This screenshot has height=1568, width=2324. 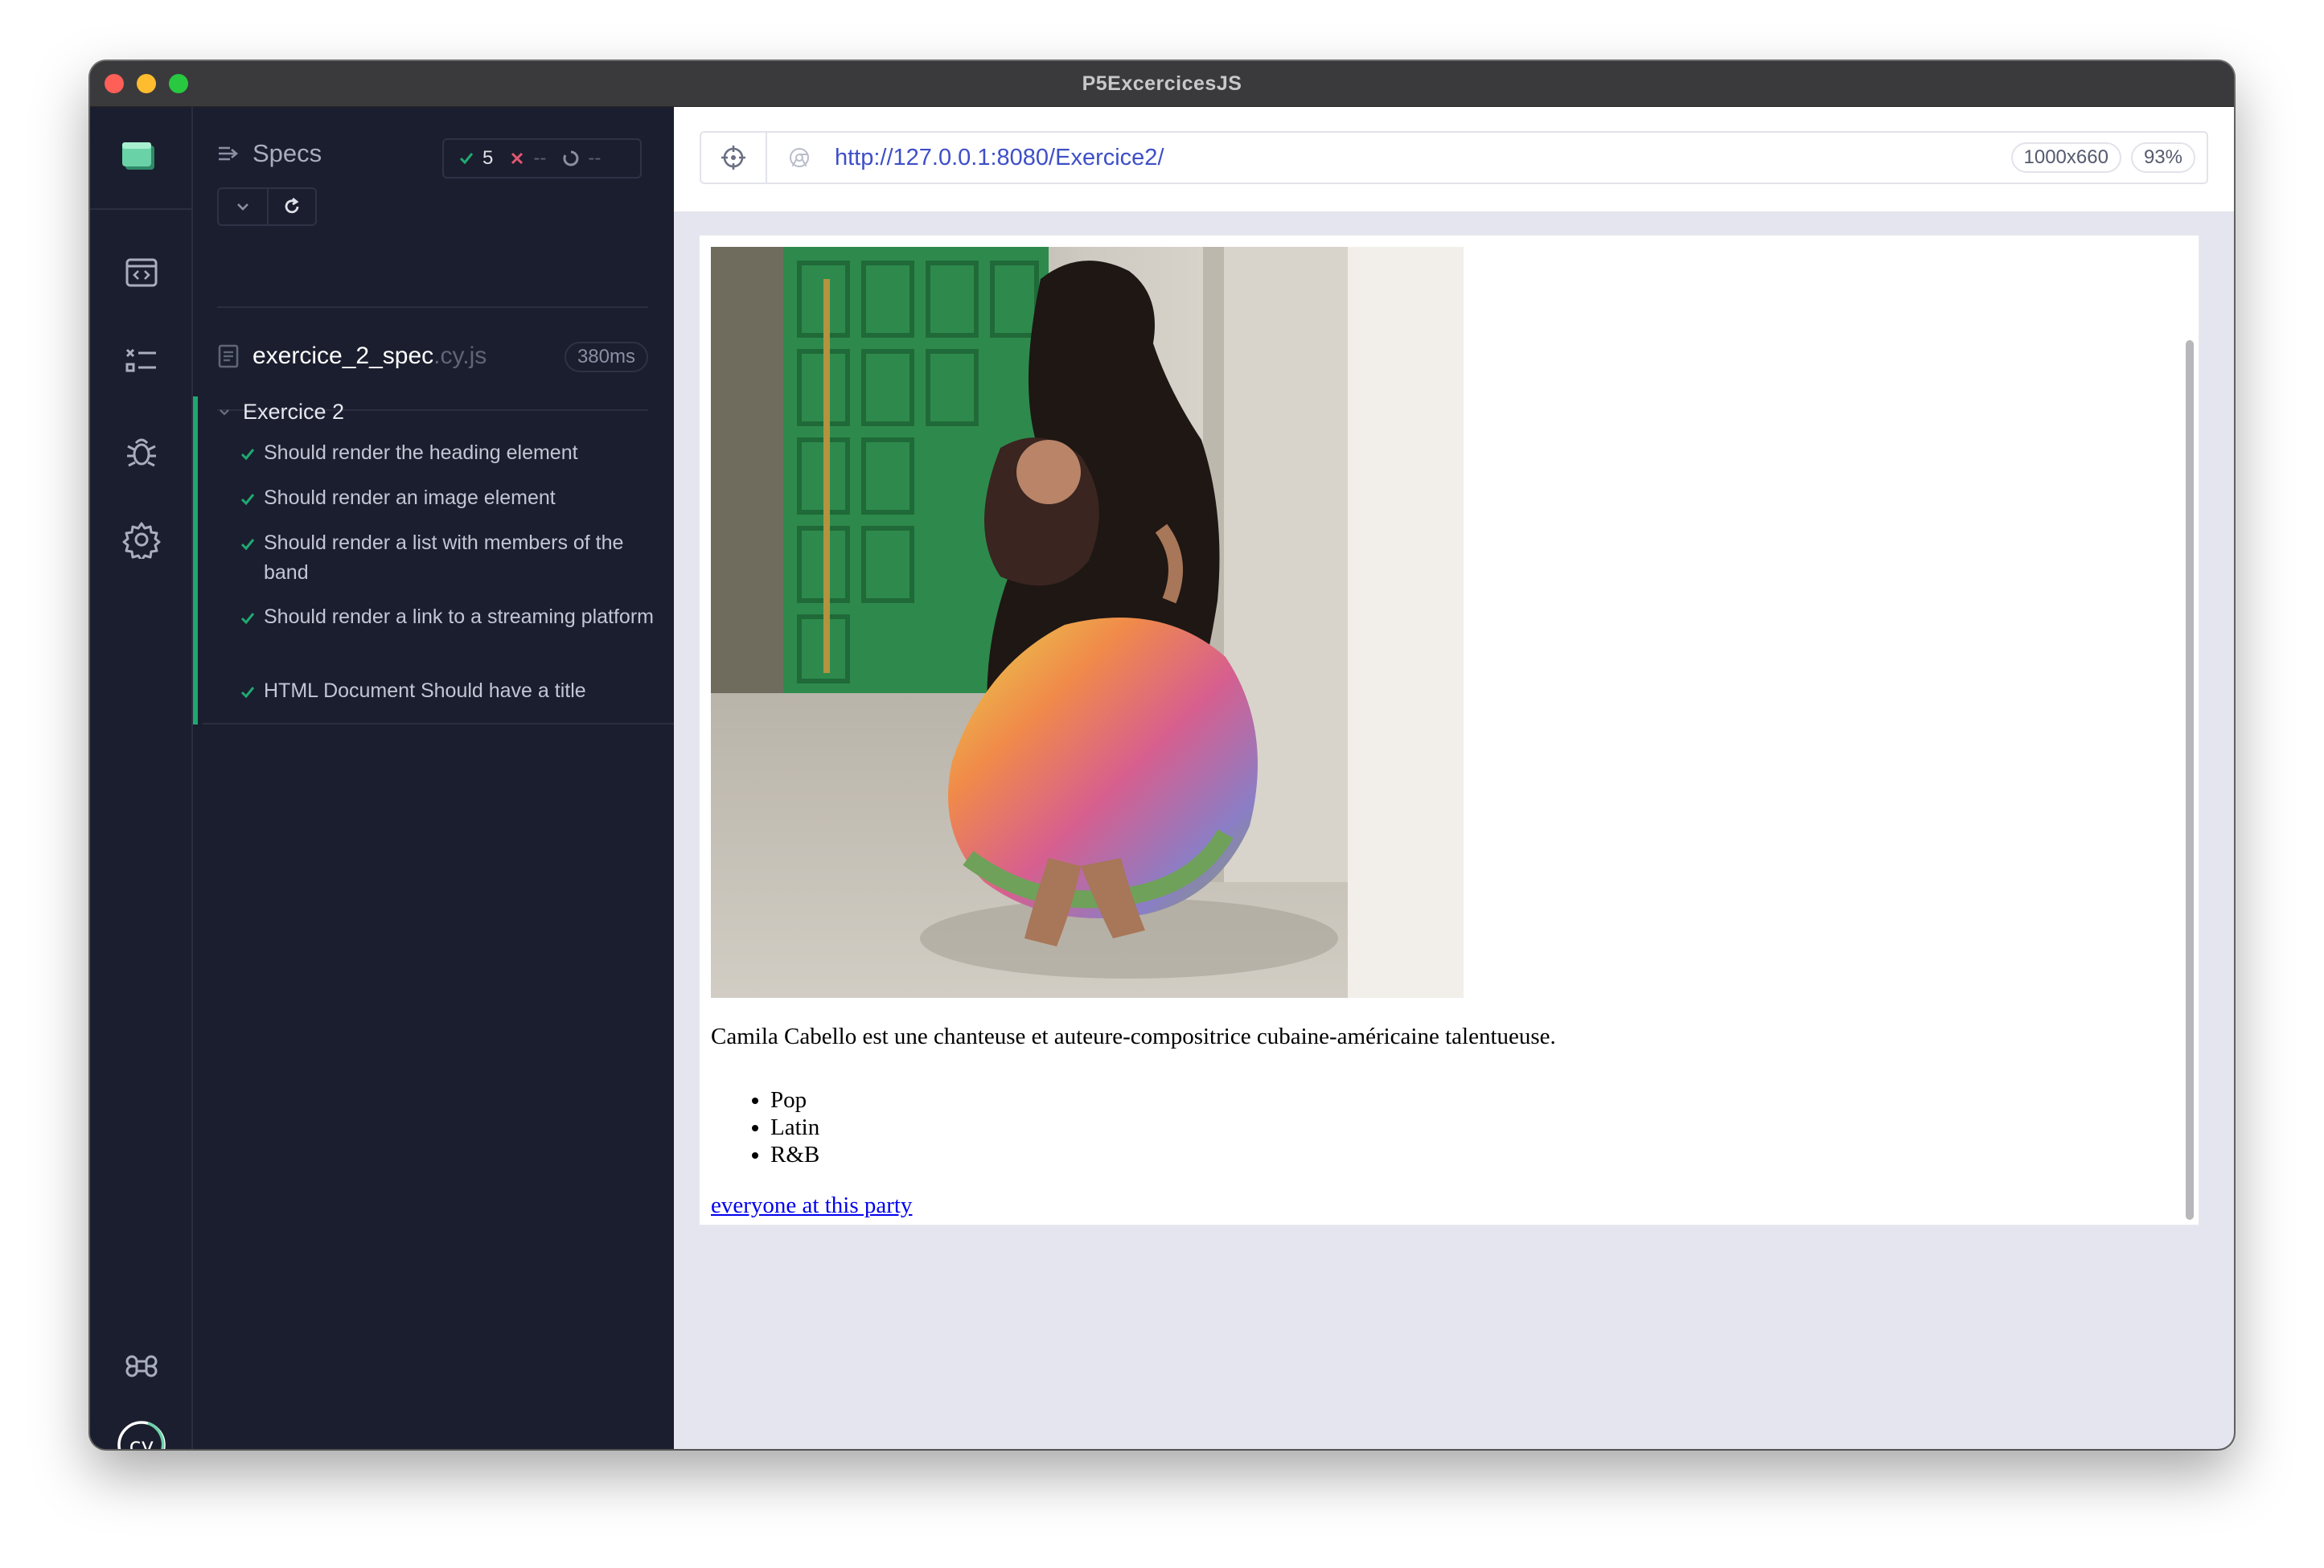 What do you see at coordinates (517, 158) in the screenshot?
I see `failed-x-icon` at bounding box center [517, 158].